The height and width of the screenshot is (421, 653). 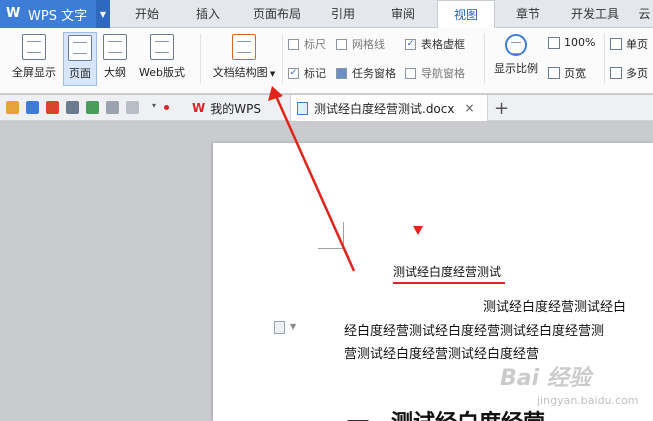 I want to click on magnifier-icon, so click(x=516, y=45).